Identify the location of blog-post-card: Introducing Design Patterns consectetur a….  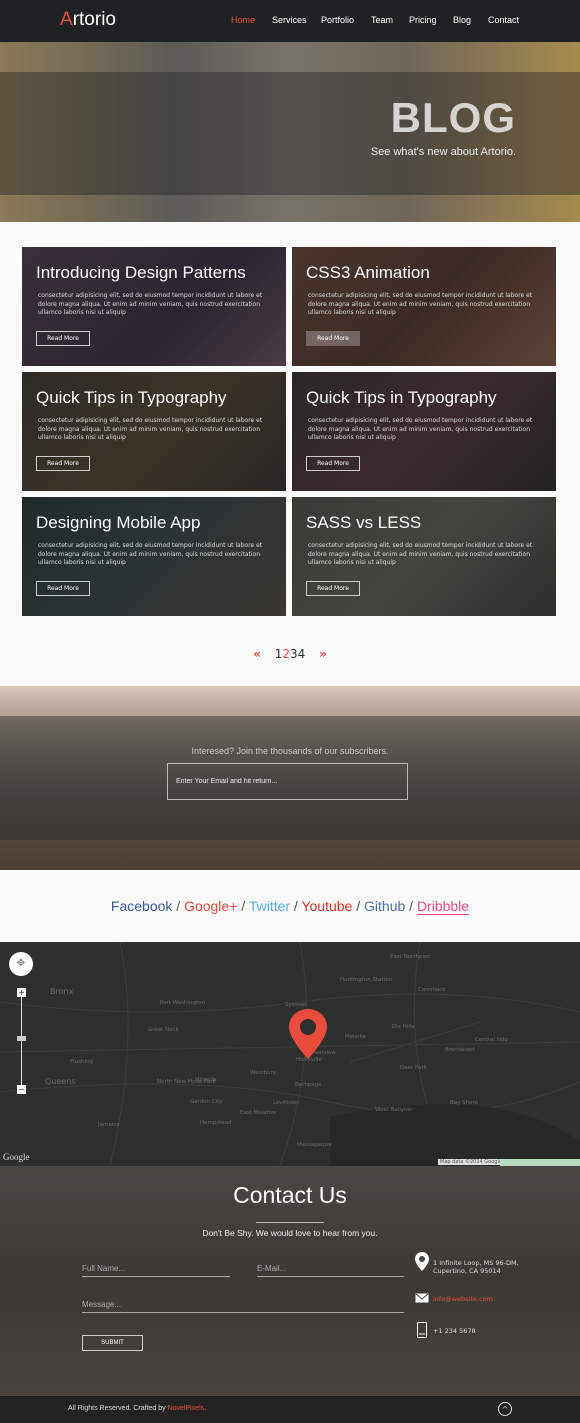
(154, 306).